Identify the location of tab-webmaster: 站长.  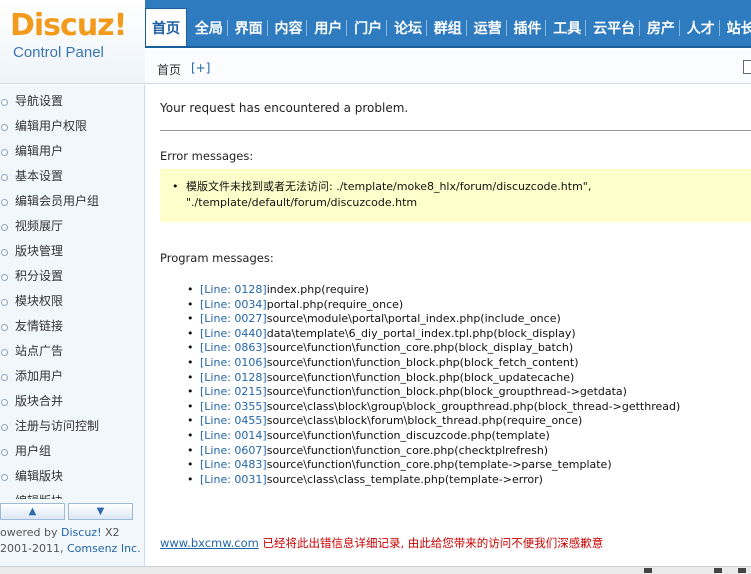
(737, 23).